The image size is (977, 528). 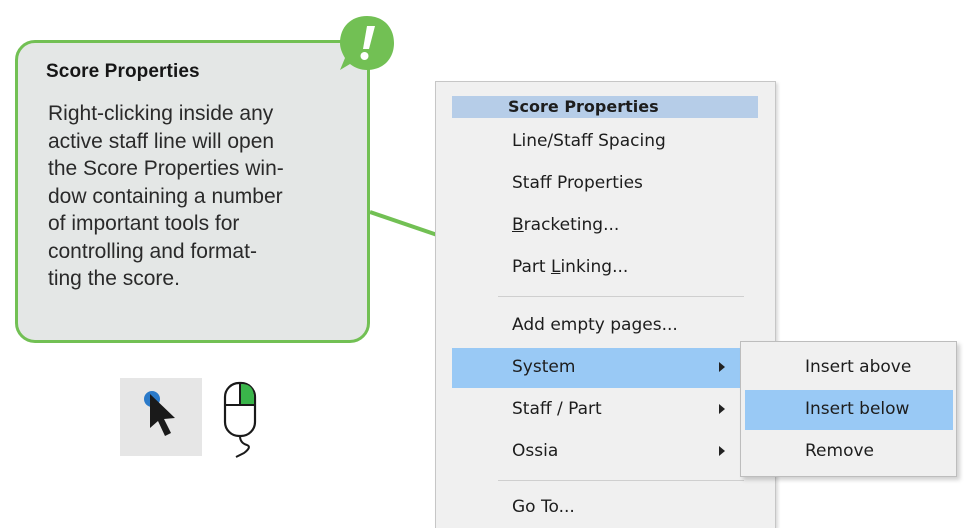 I want to click on callout-line: active staff line will open, so click(x=161, y=141).